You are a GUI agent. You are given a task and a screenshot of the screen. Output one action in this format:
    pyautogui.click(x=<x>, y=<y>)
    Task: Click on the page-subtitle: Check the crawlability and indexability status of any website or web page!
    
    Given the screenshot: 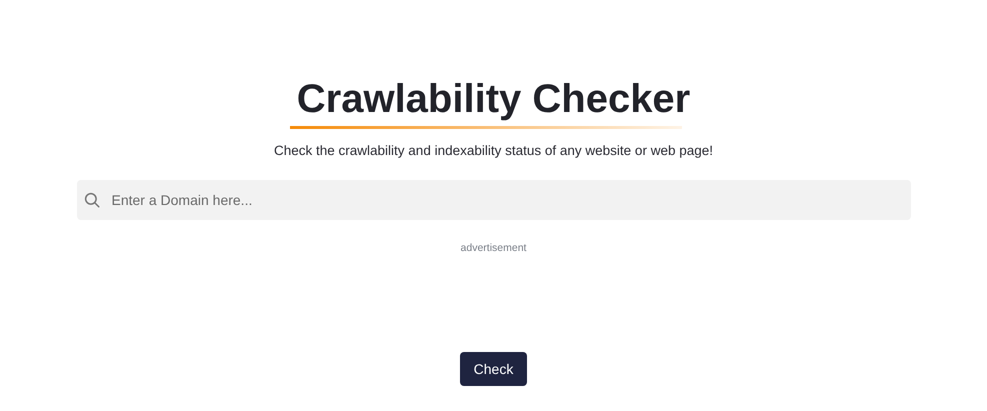 What is the action you would take?
    pyautogui.click(x=493, y=150)
    